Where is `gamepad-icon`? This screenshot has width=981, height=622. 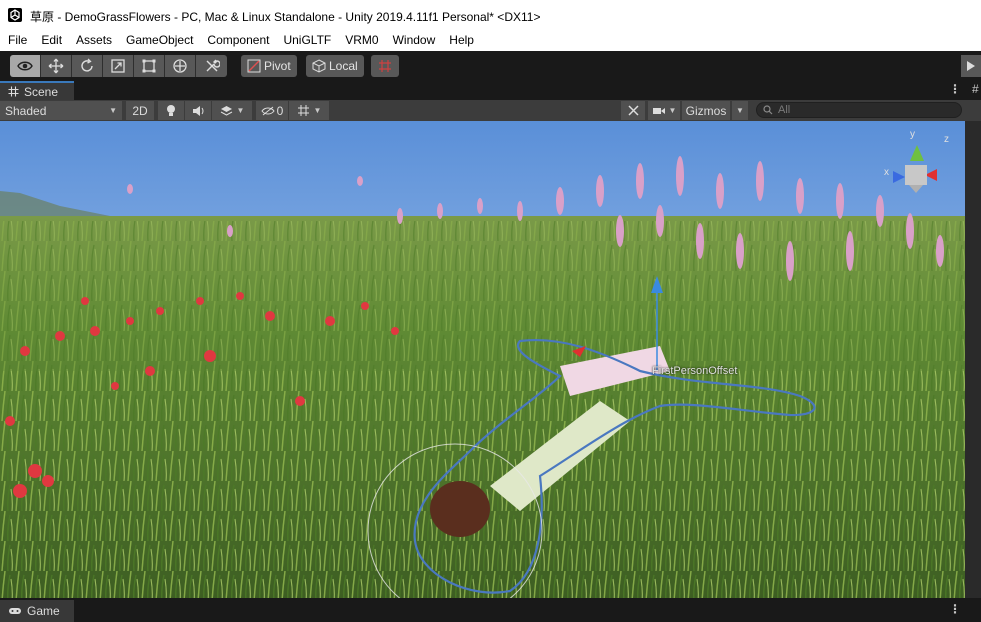 gamepad-icon is located at coordinates (15, 611).